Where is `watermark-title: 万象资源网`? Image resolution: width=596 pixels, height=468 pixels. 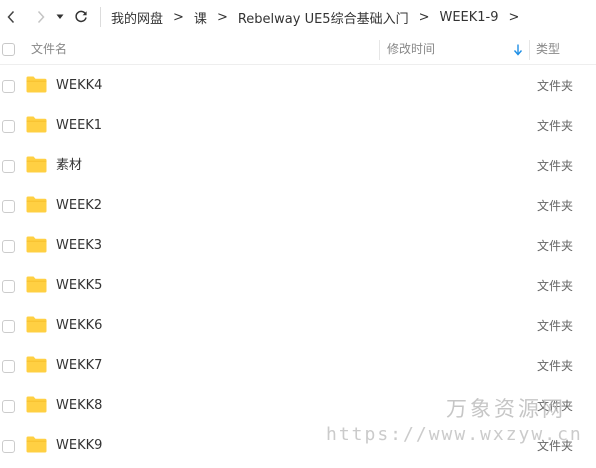 watermark-title: 万象资源网 is located at coordinates (506, 409).